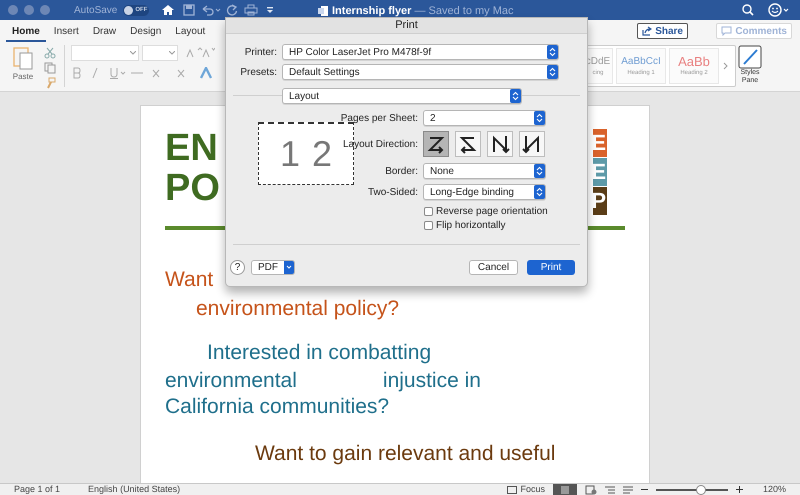 The width and height of the screenshot is (800, 495). What do you see at coordinates (277, 407) in the screenshot?
I see `body-text: California communities?` at bounding box center [277, 407].